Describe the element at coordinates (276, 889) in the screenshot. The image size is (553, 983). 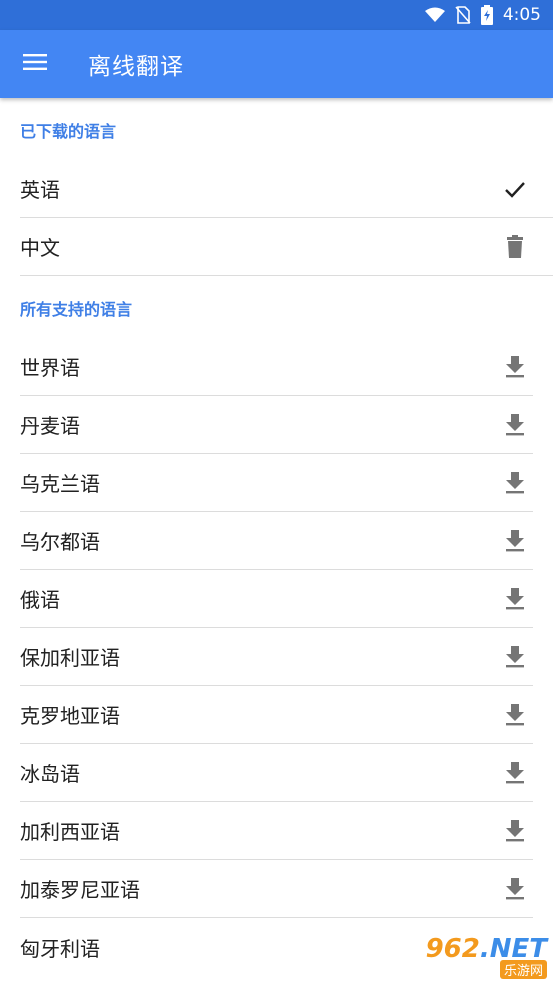
I see `supported-item: 加泰罗尼亚语` at that location.